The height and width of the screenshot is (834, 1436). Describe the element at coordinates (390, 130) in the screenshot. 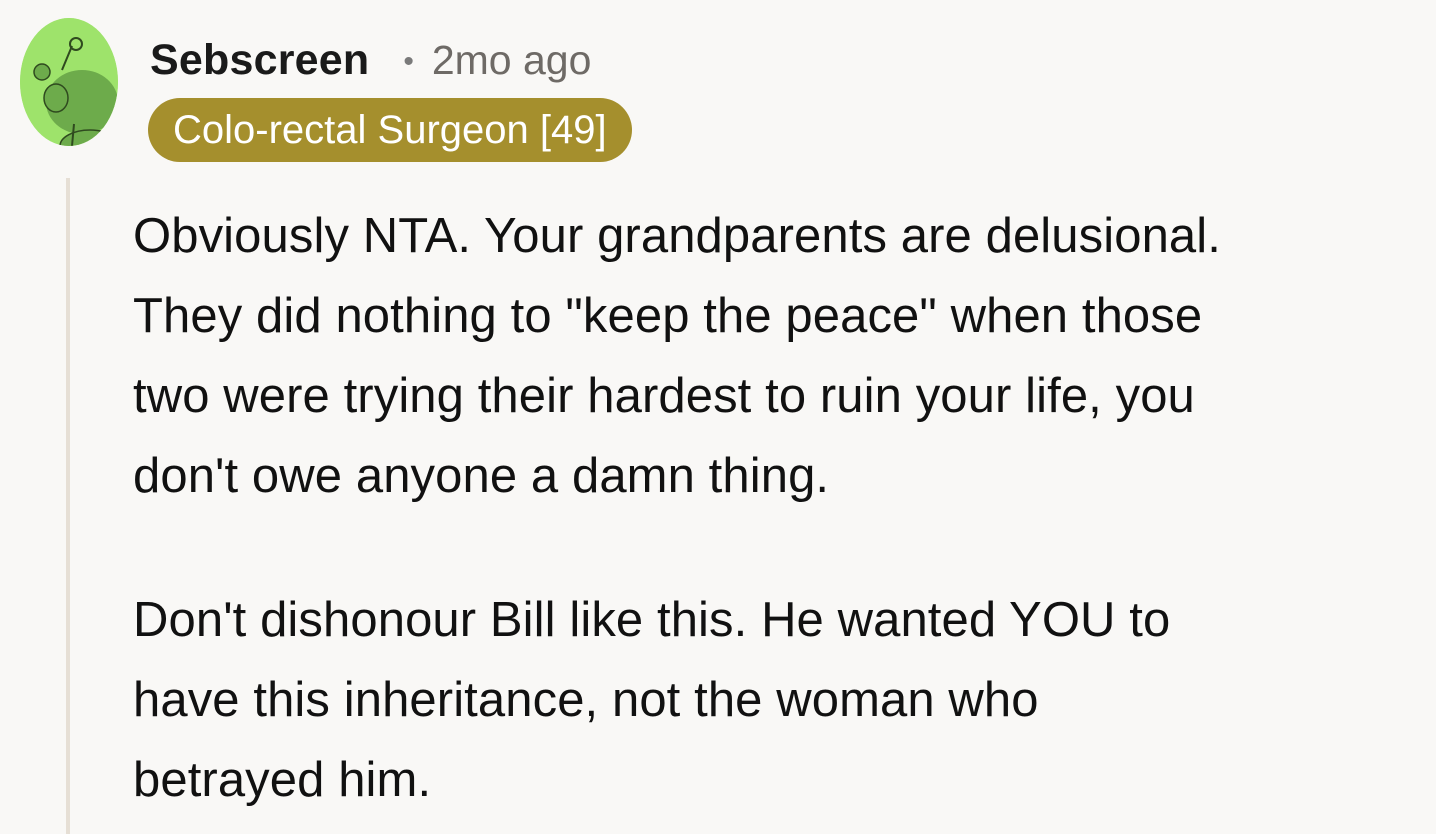

I see `user-flair-badge: Colo-rectal Surgeon [49]` at that location.